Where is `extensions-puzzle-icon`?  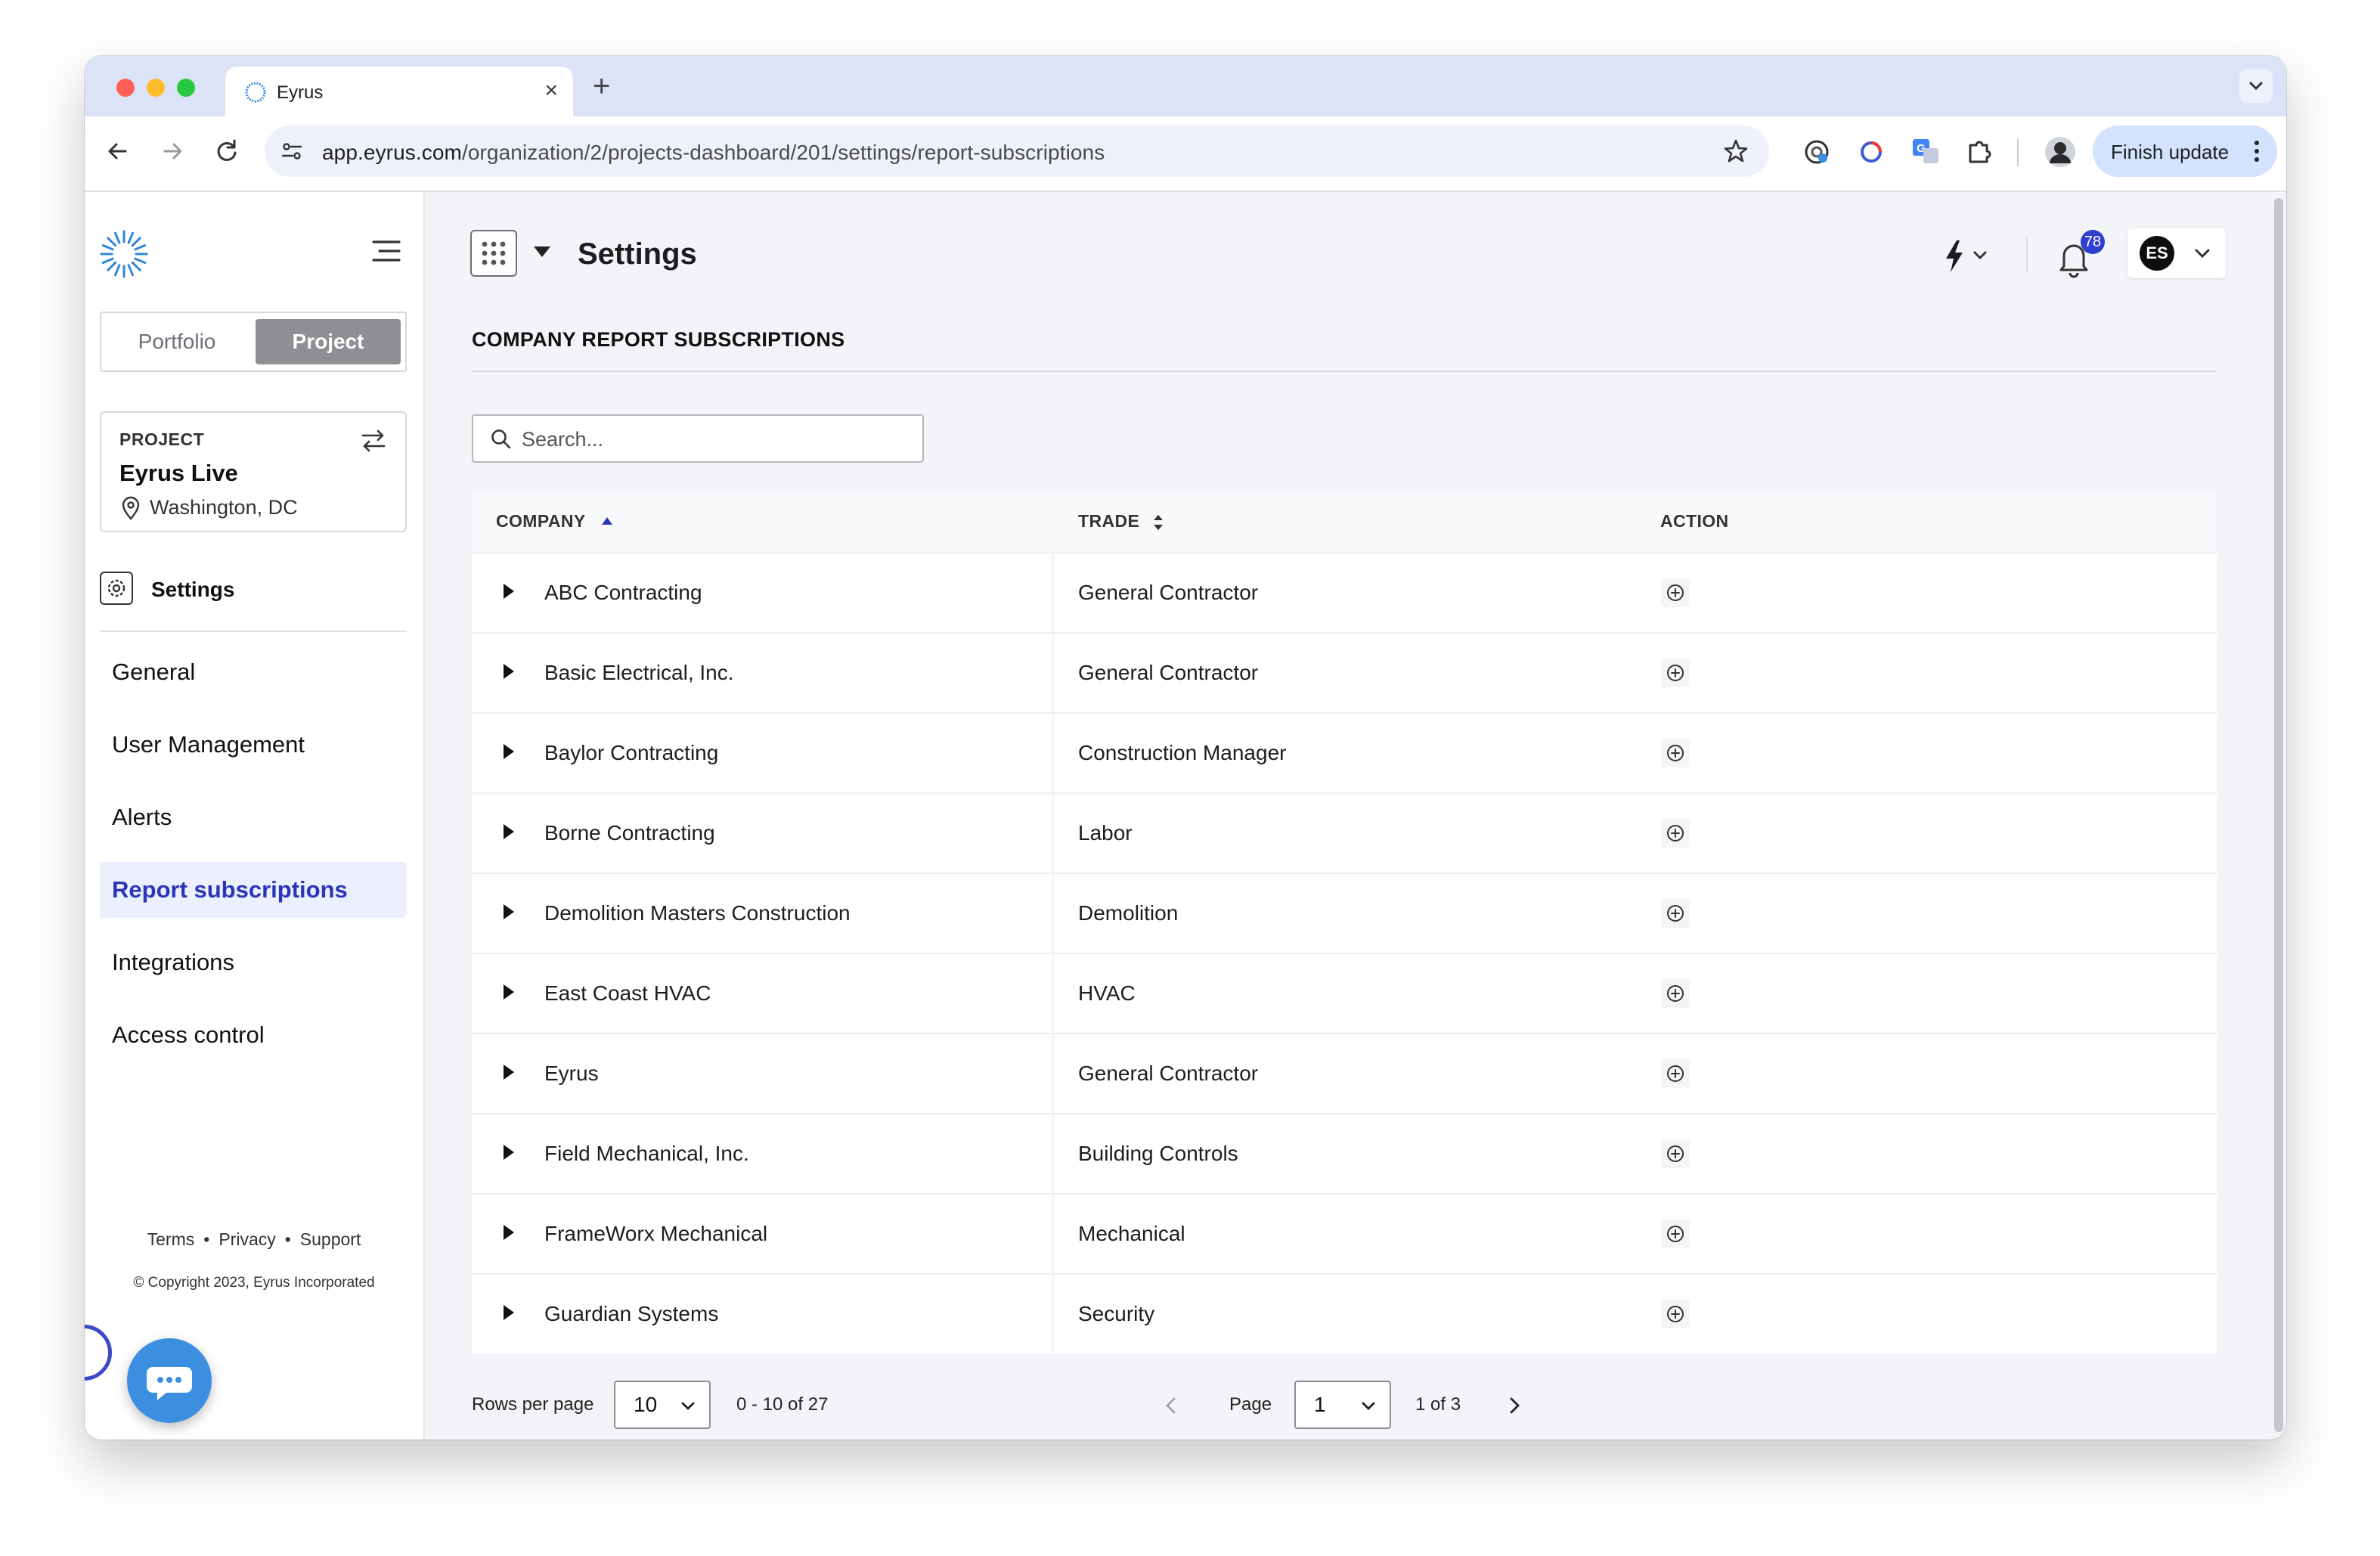
extensions-puzzle-icon is located at coordinates (1980, 152).